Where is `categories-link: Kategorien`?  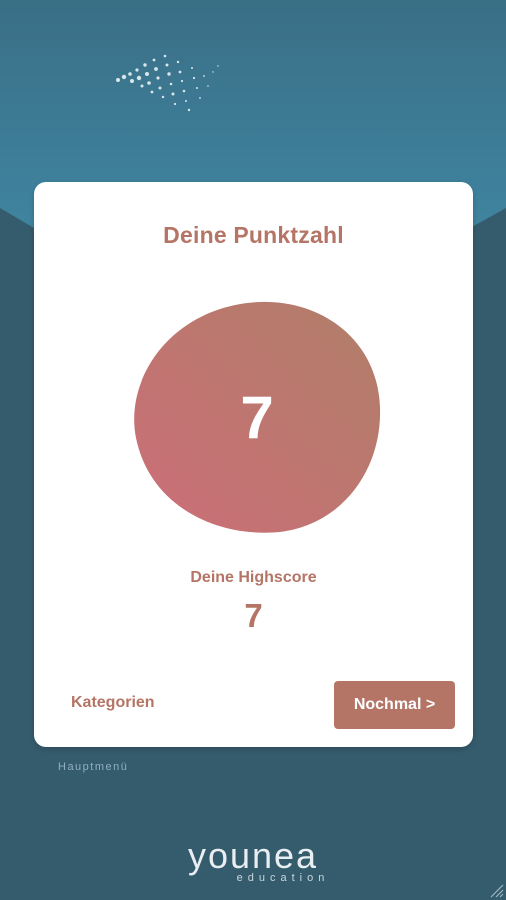 categories-link: Kategorien is located at coordinates (113, 703).